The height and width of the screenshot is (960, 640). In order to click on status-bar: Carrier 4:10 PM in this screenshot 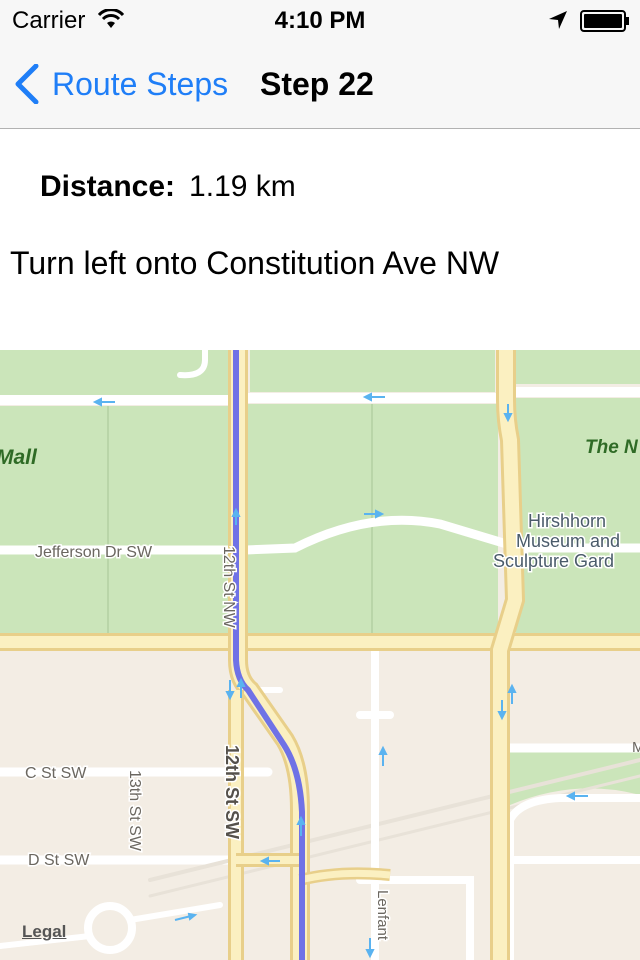, I will do `click(320, 20)`.